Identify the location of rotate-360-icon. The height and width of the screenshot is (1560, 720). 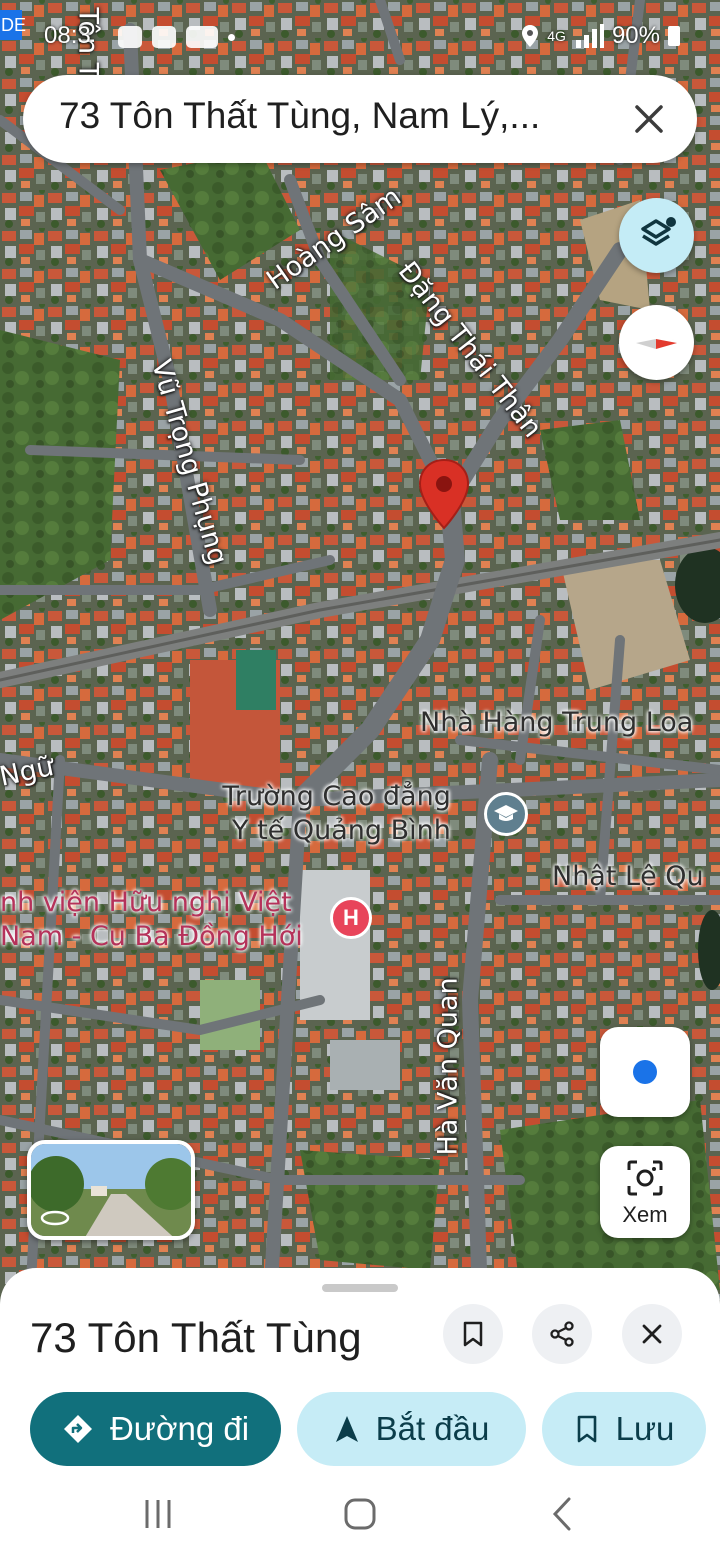
(55, 1218).